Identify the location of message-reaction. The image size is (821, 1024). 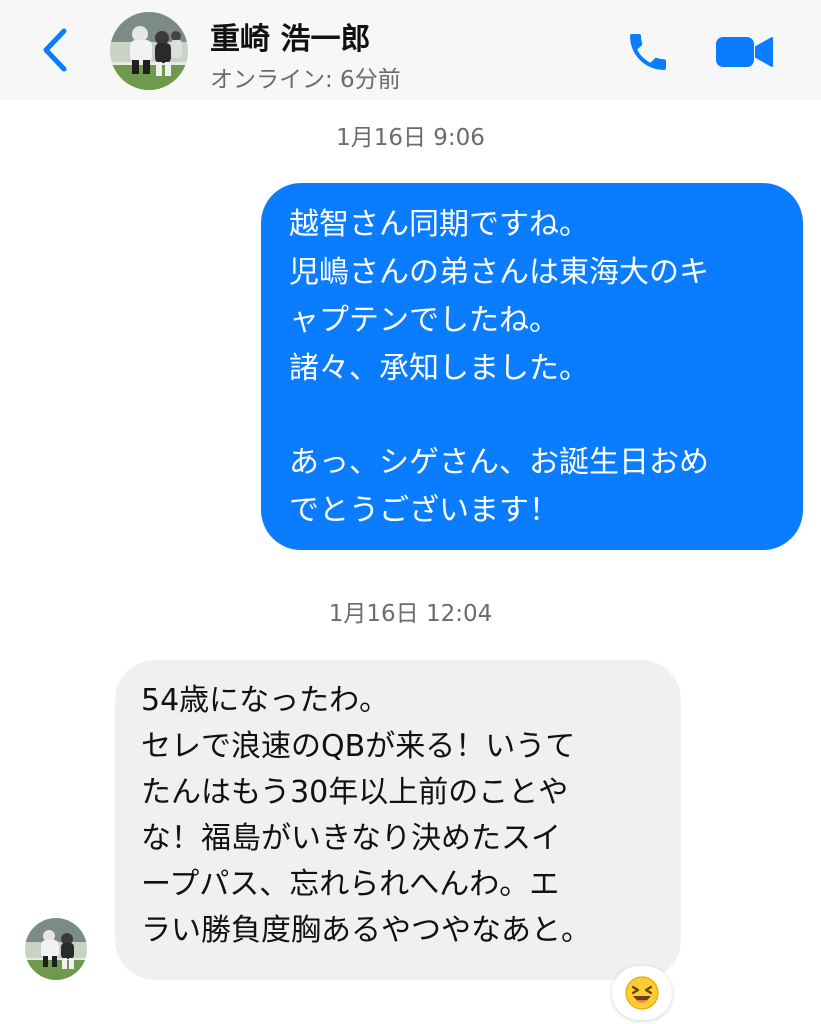
(642, 993).